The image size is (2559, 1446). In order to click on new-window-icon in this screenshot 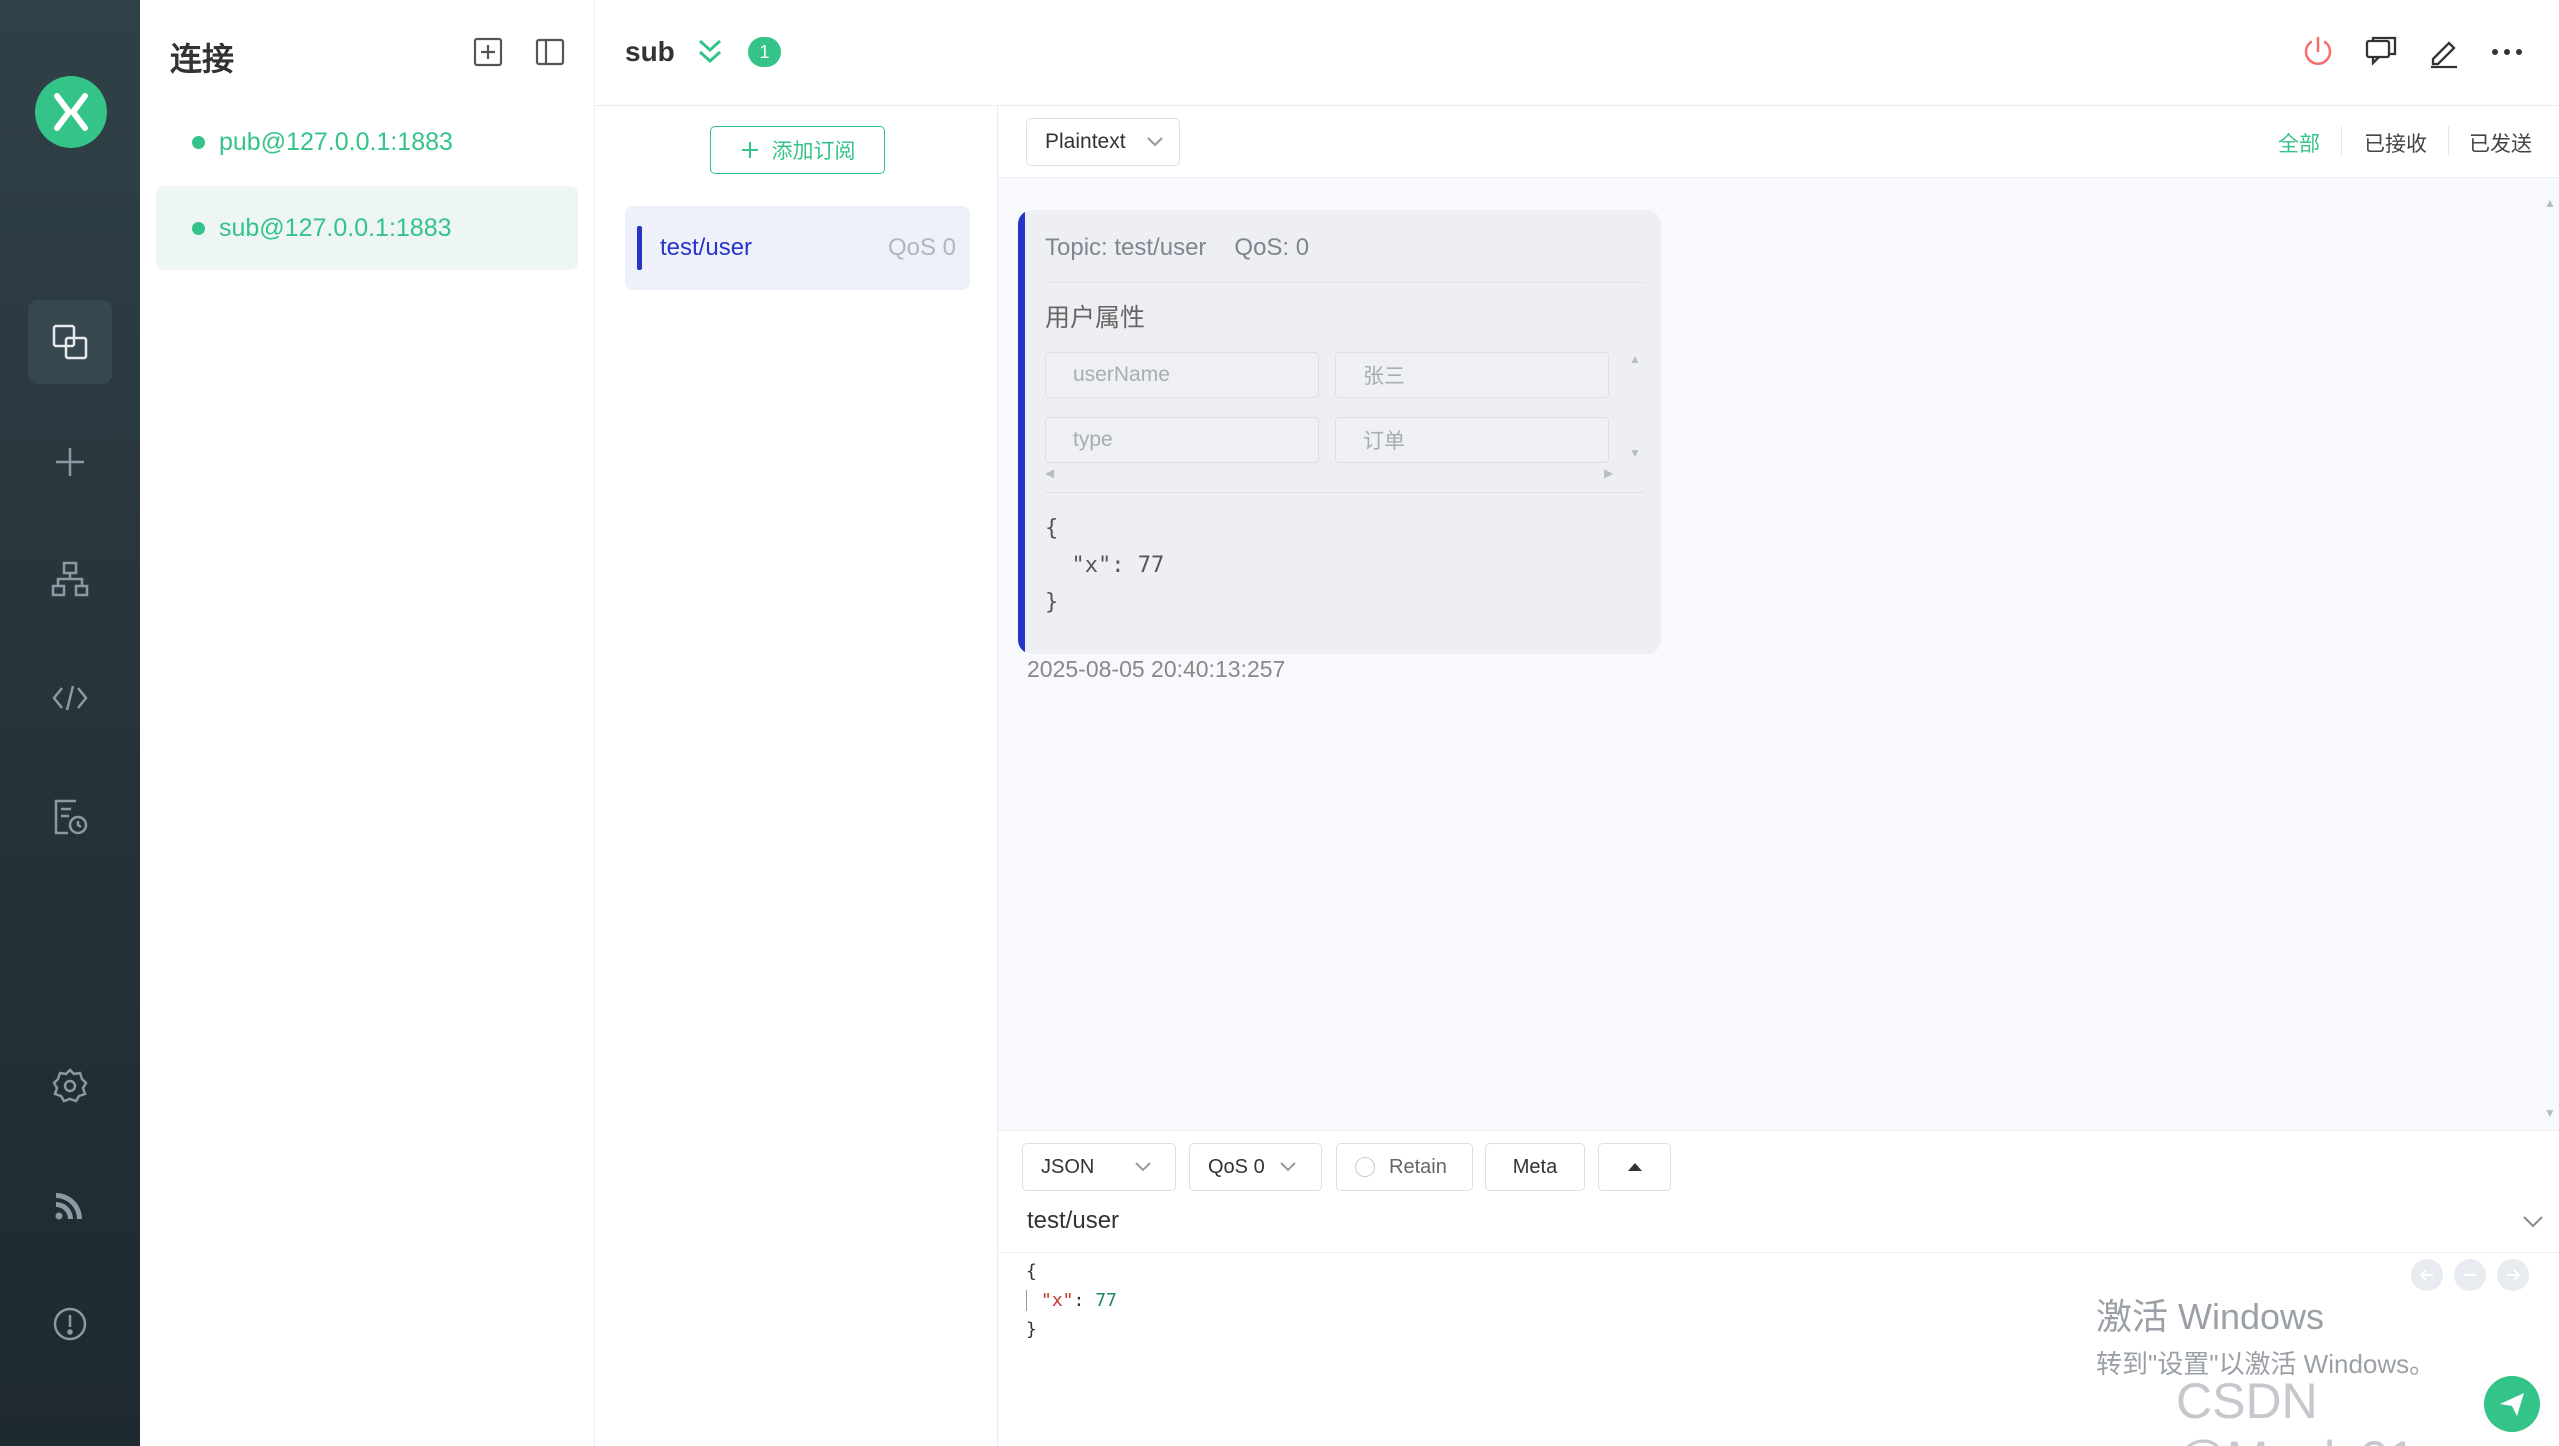, I will do `click(488, 52)`.